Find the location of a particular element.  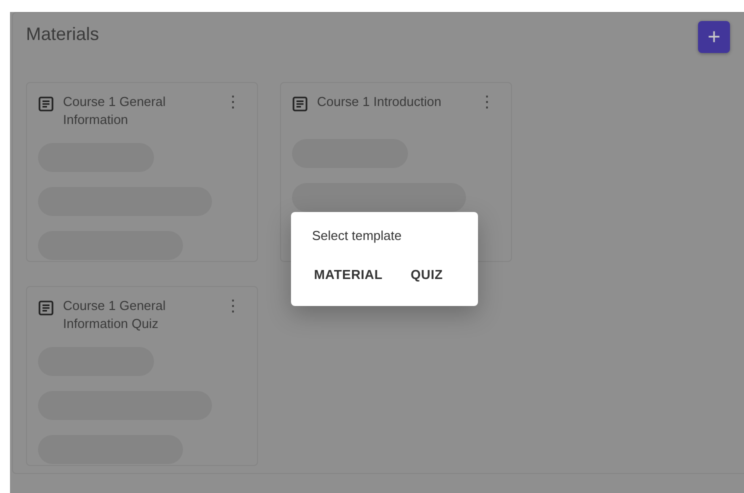

template-option-button: MATERIAL is located at coordinates (348, 274).